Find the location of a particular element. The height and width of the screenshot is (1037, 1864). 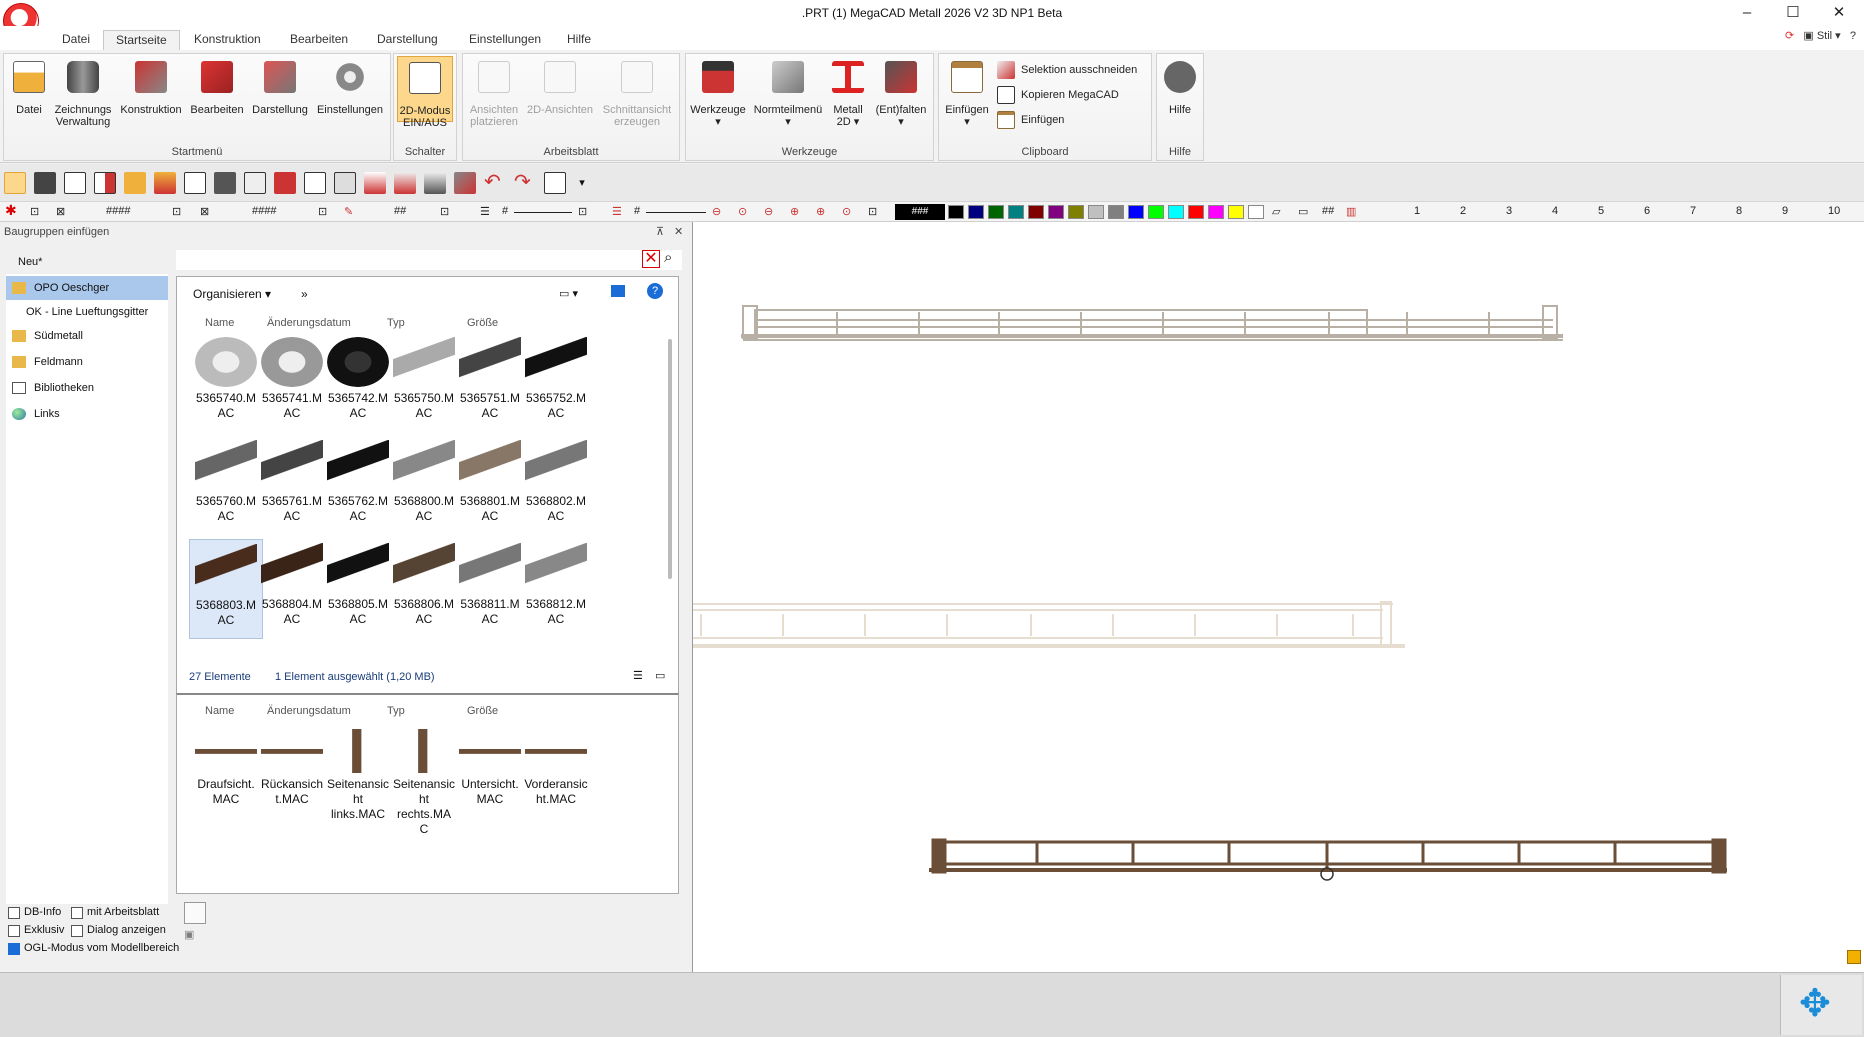

tree-item-sudmetall: Südmetall is located at coordinates (87, 336).